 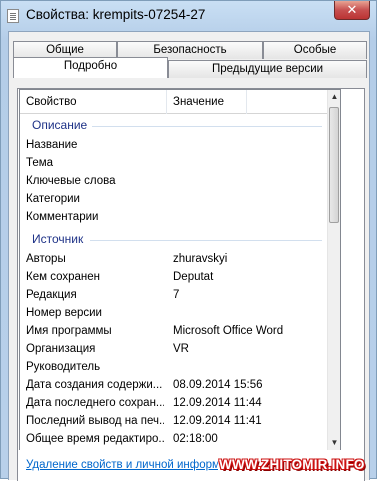 What do you see at coordinates (193, 277) in the screenshot?
I see `property-value: Deputat` at bounding box center [193, 277].